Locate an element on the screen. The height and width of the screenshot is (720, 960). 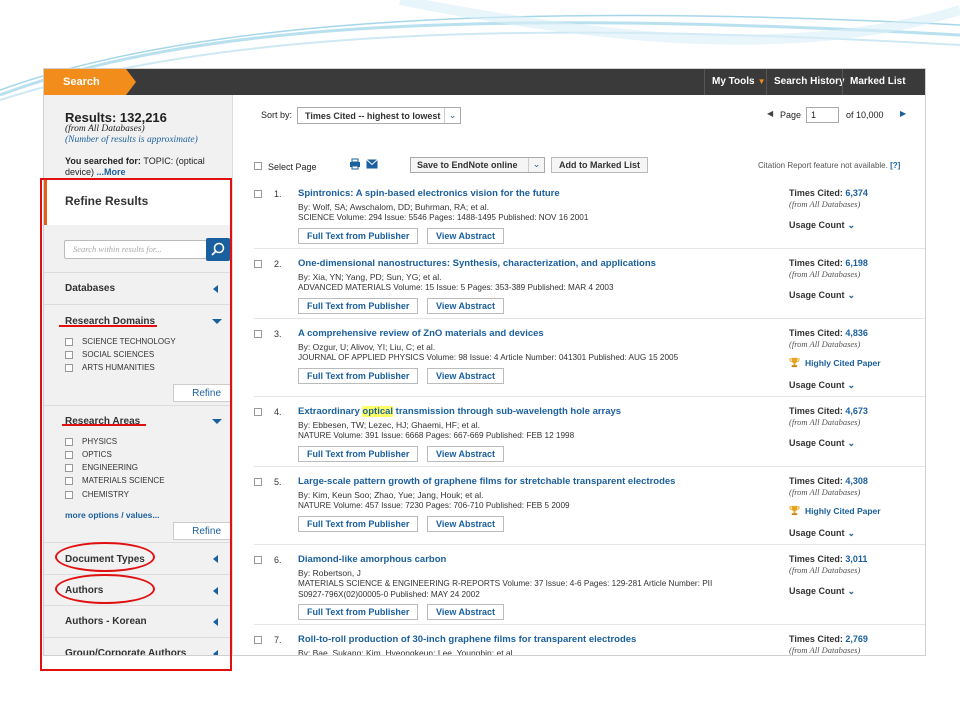
prev-page-icon: ◀ is located at coordinates (770, 113).